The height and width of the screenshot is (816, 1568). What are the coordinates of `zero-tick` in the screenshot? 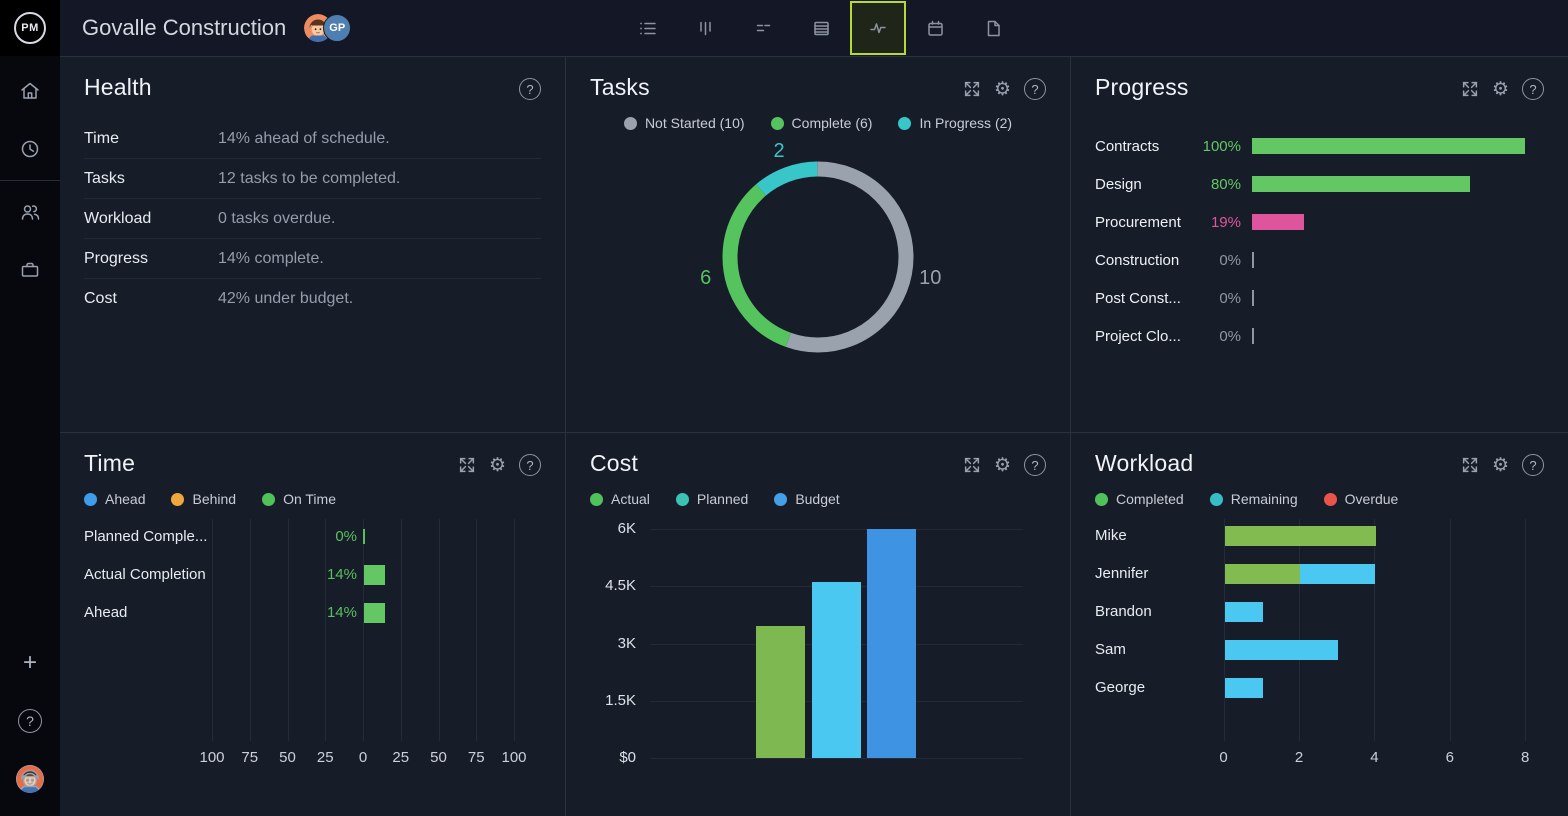 It's located at (364, 536).